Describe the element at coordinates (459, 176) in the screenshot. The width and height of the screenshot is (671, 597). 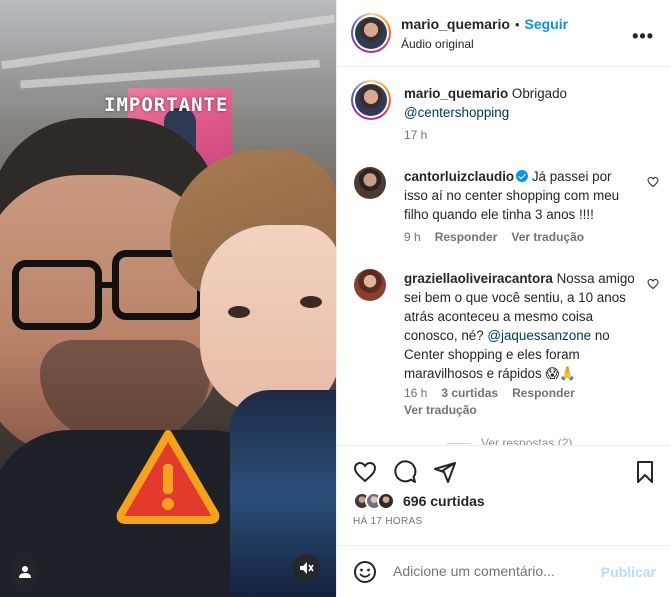
I see `comment-username: cantorluizclaudio` at that location.